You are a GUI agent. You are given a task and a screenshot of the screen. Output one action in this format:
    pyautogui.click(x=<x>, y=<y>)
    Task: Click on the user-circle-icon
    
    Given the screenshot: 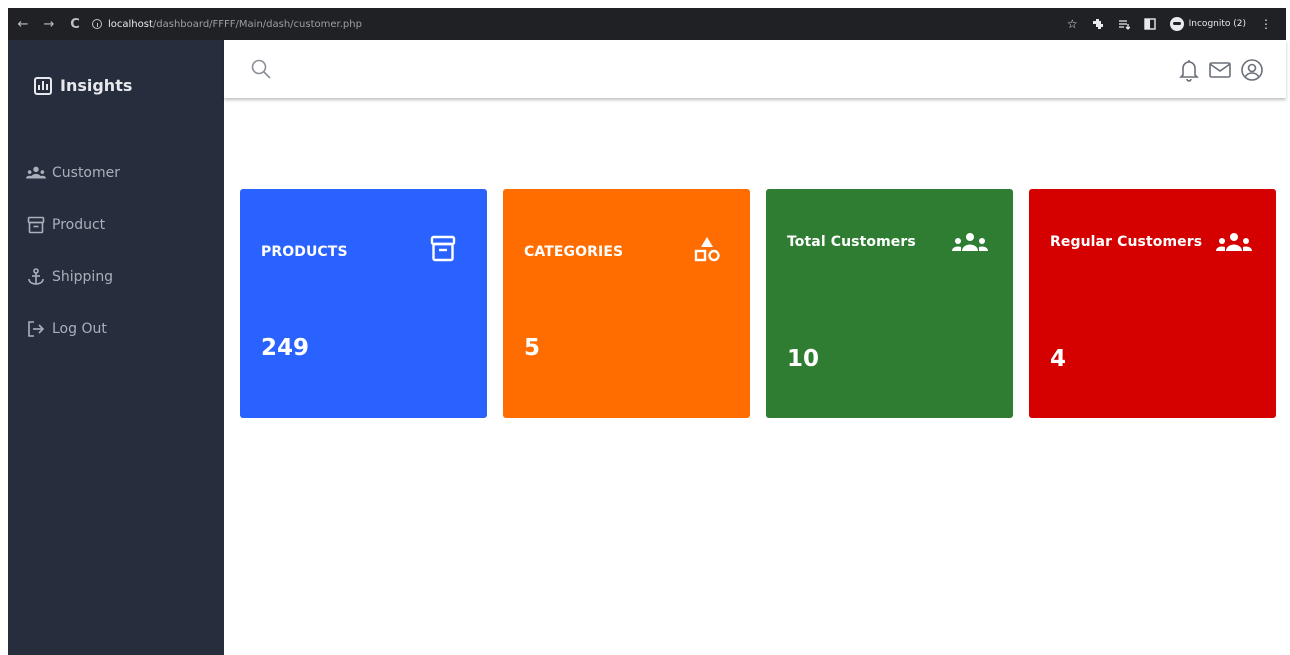 What is the action you would take?
    pyautogui.click(x=1252, y=70)
    